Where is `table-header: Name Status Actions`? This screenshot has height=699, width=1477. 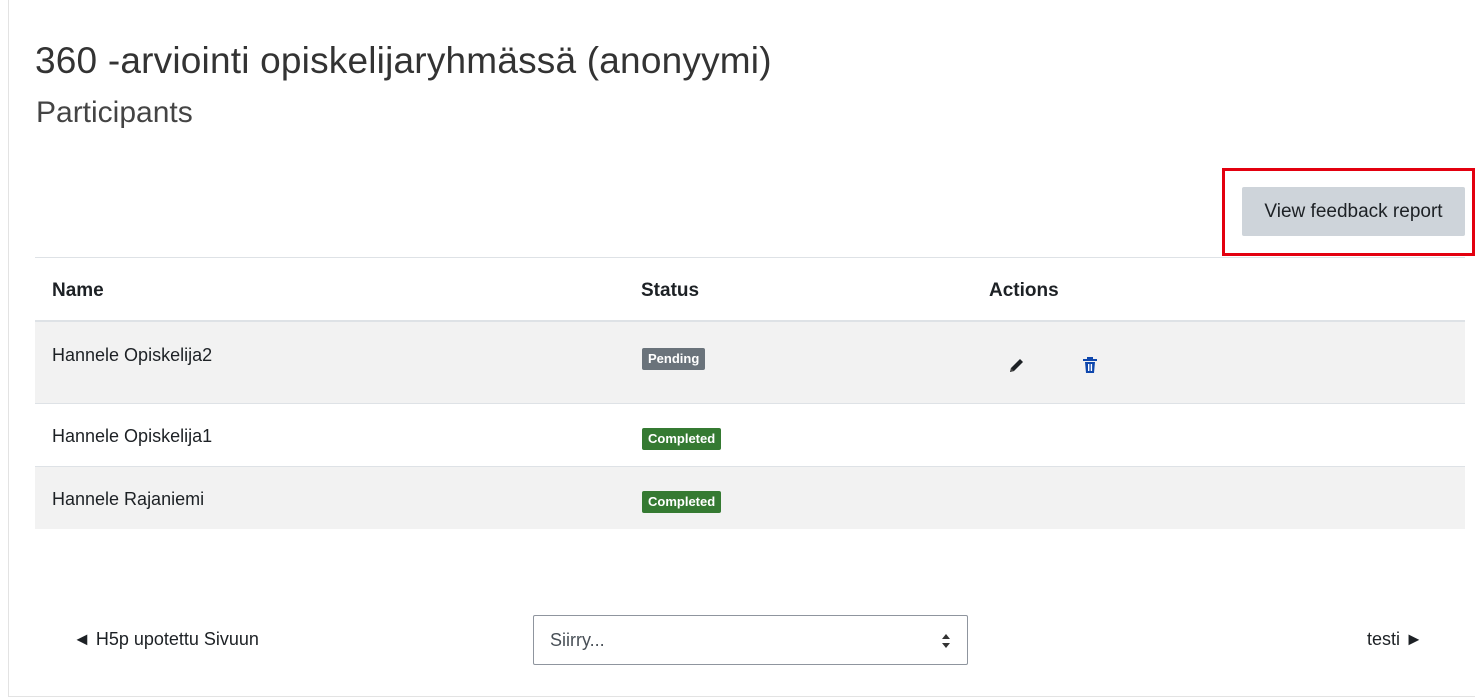
table-header: Name Status Actions is located at coordinates (750, 289).